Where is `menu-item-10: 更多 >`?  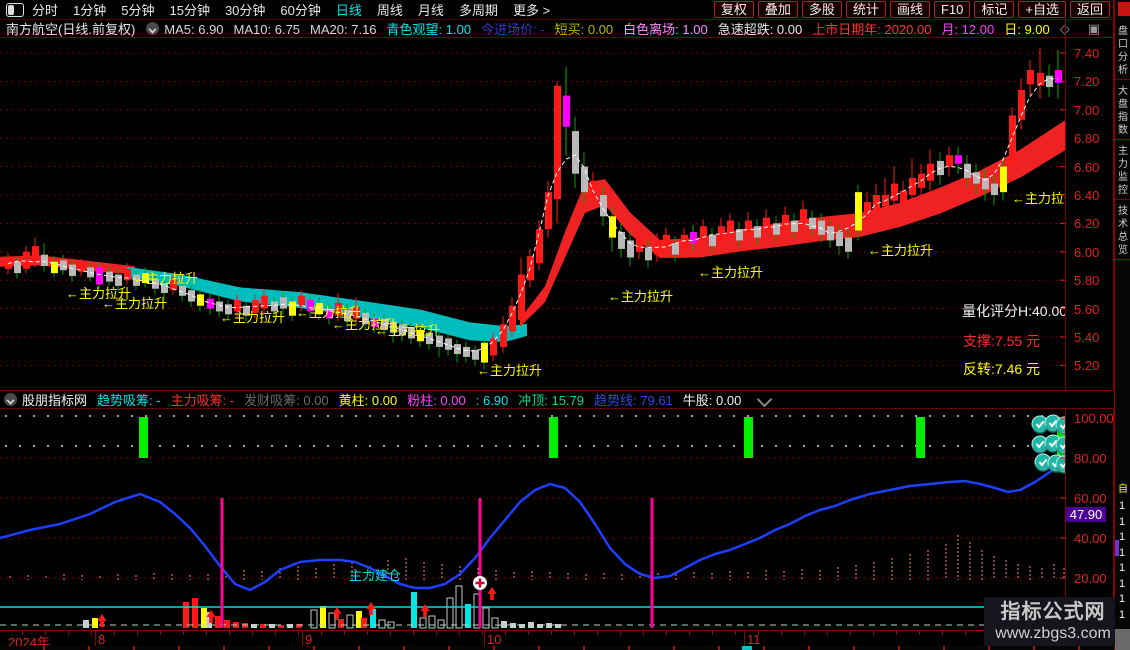
menu-item-10: 更多 > is located at coordinates (531, 10).